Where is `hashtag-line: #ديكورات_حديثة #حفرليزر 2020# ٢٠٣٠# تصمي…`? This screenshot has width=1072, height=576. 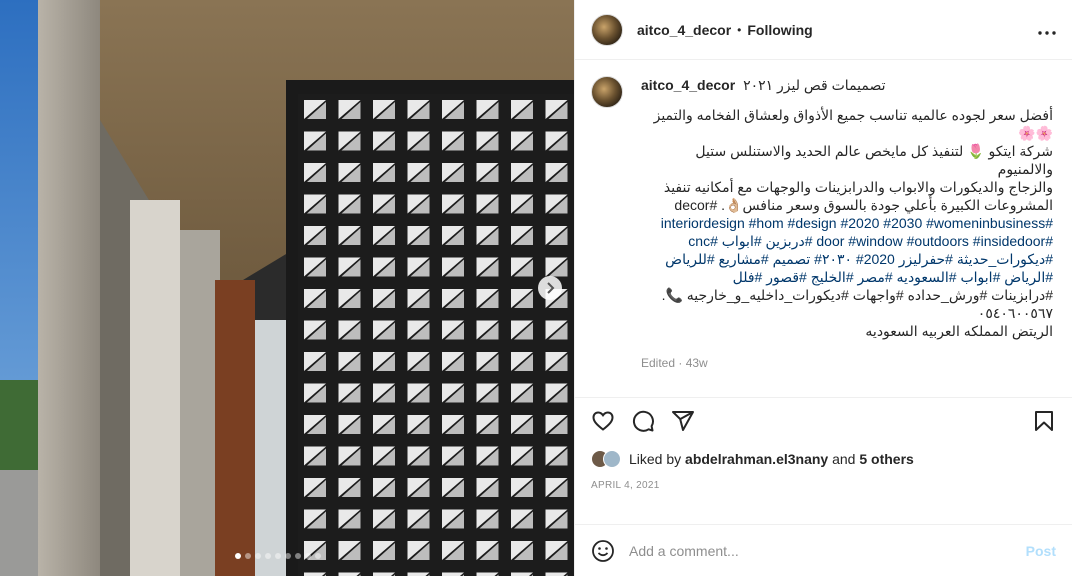
hashtag-line: #ديكورات_حديثة #حفرليزر 2020# ٢٠٣٠# تصمي… is located at coordinates (847, 259).